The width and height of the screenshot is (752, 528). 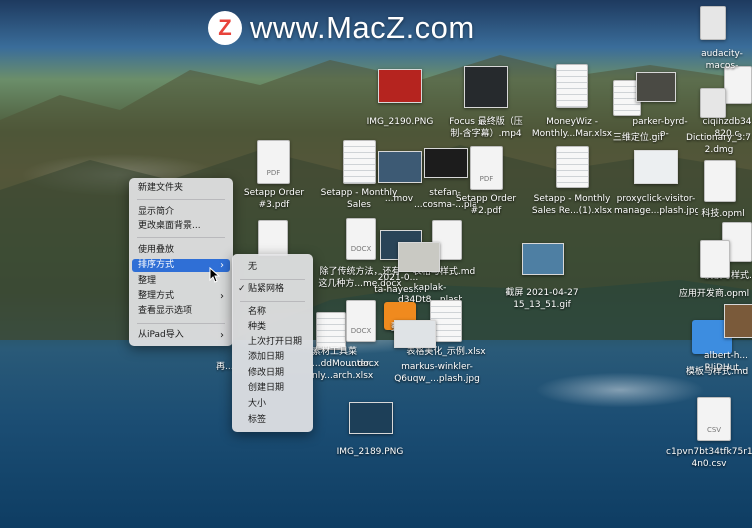 What do you see at coordinates (723, 214) in the screenshot?
I see `desktop-icon-label: 科技.opml` at bounding box center [723, 214].